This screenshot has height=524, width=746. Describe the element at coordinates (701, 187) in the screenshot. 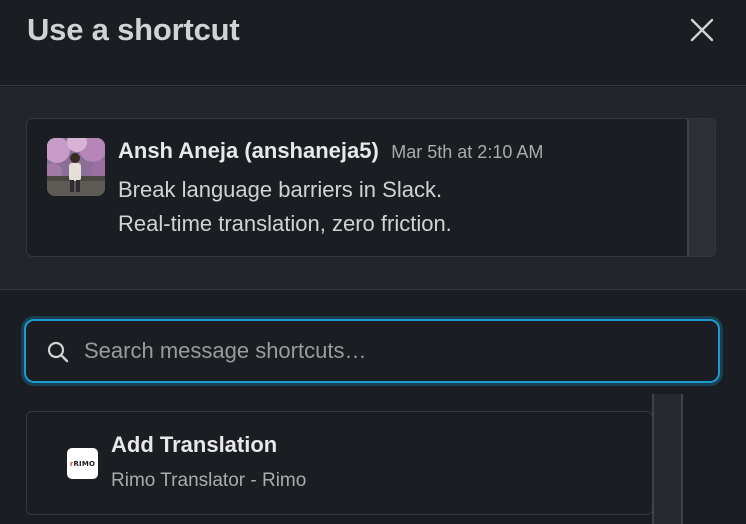

I see `message-scrollbar` at that location.